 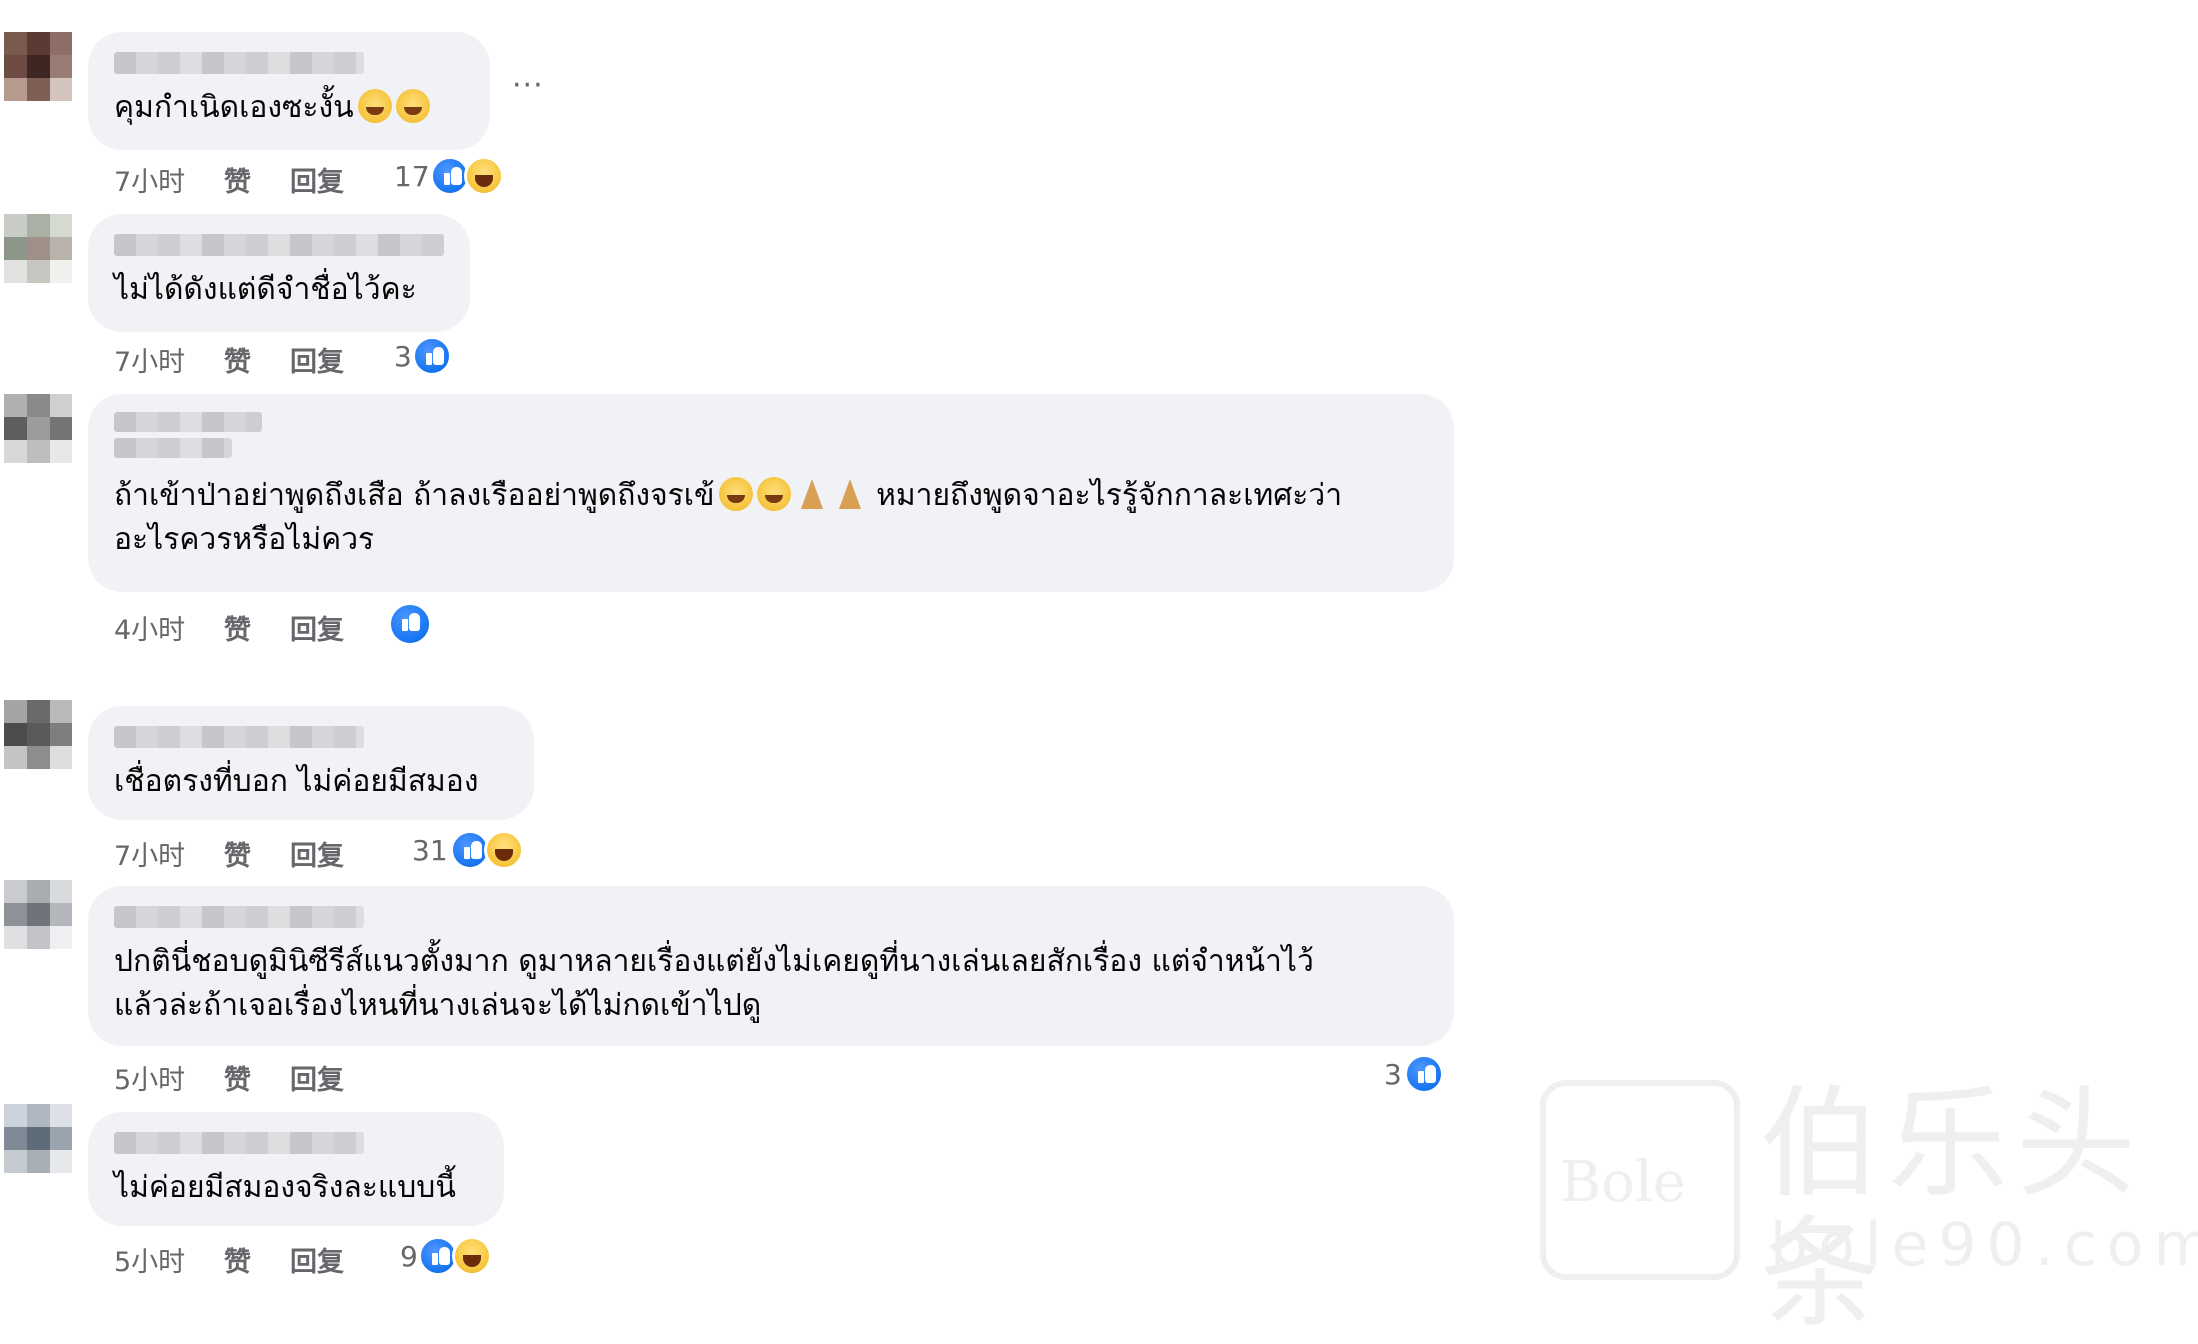 I want to click on watermark-url: bole90.com, so click(x=1984, y=1245).